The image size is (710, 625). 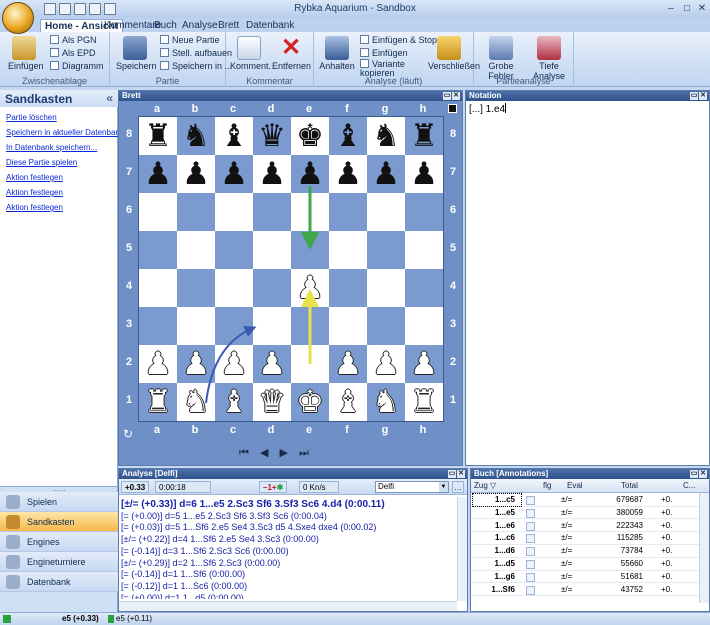 I want to click on col-eval: Eval, so click(x=575, y=485).